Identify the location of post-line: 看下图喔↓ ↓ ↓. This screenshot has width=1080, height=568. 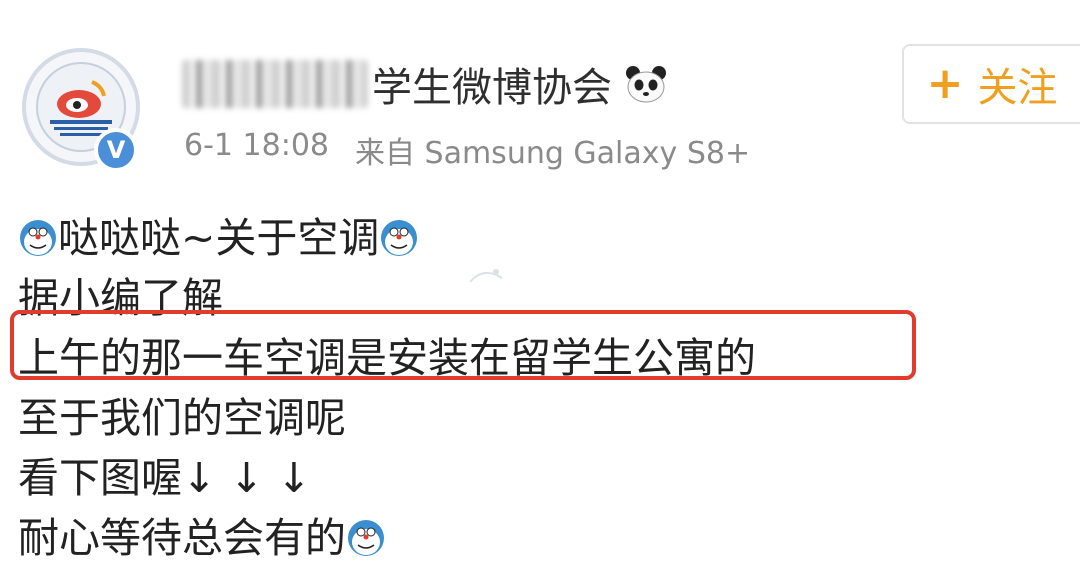
(165, 478).